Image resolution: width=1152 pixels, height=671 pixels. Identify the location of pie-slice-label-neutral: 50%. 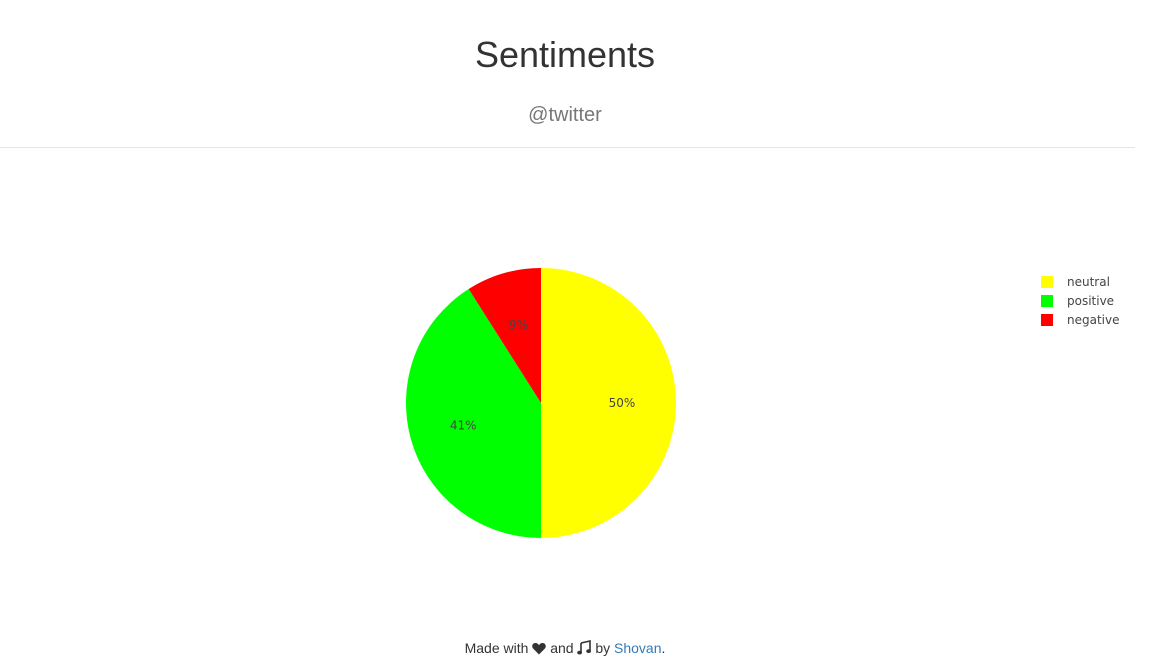
(622, 403).